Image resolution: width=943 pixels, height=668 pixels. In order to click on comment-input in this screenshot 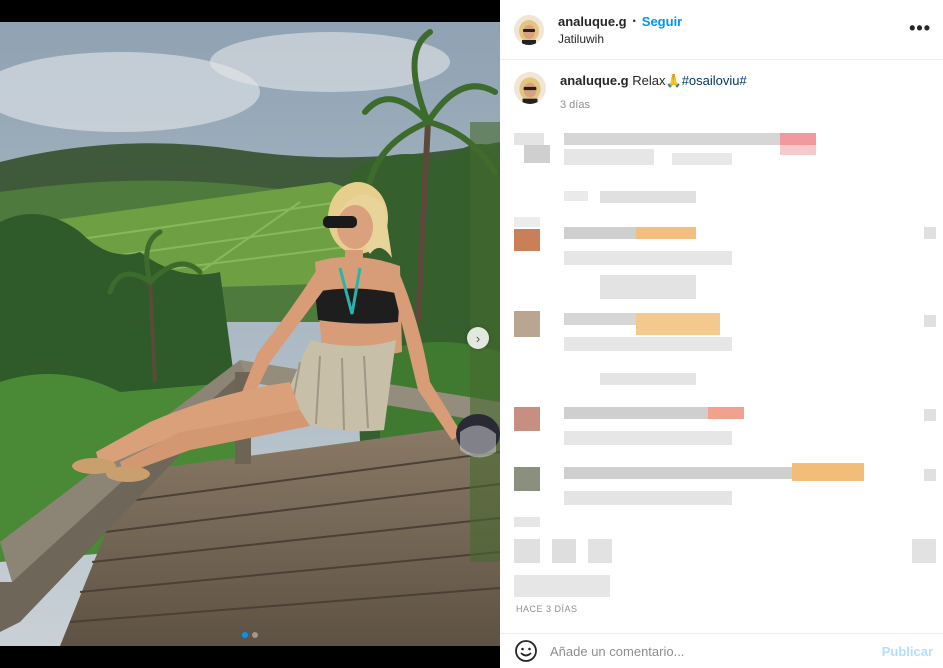, I will do `click(710, 651)`.